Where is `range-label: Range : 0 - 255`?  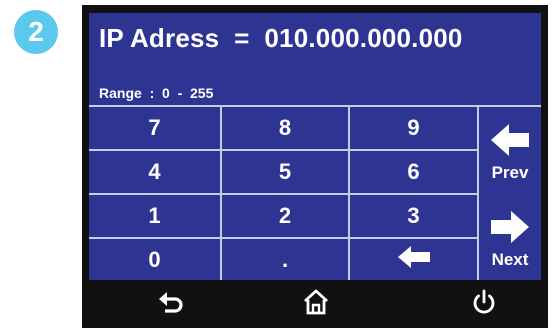 range-label: Range : 0 - 255 is located at coordinates (156, 93).